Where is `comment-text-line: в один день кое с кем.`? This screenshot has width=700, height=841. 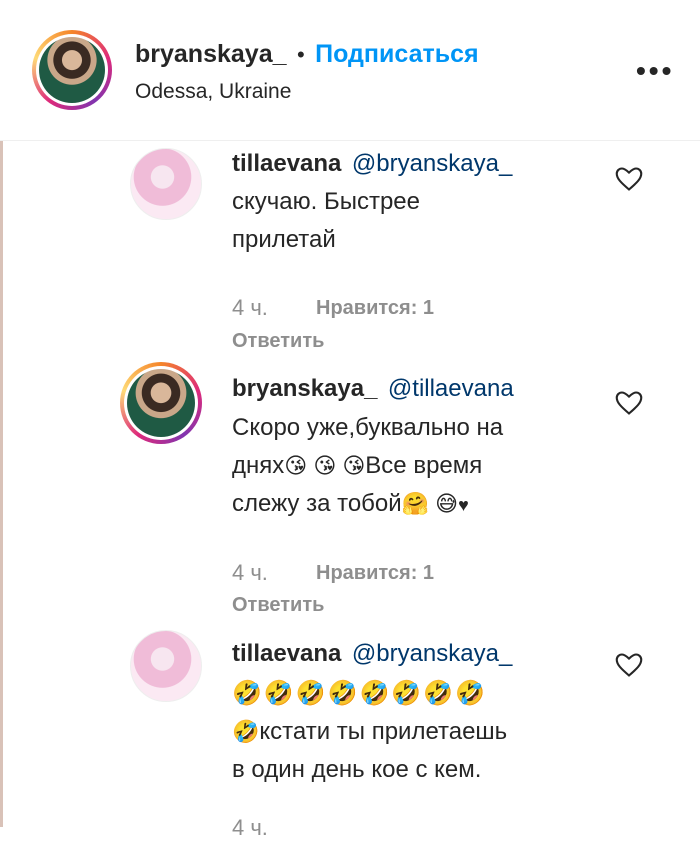
comment-text-line: в один день кое с кем. is located at coordinates (357, 769).